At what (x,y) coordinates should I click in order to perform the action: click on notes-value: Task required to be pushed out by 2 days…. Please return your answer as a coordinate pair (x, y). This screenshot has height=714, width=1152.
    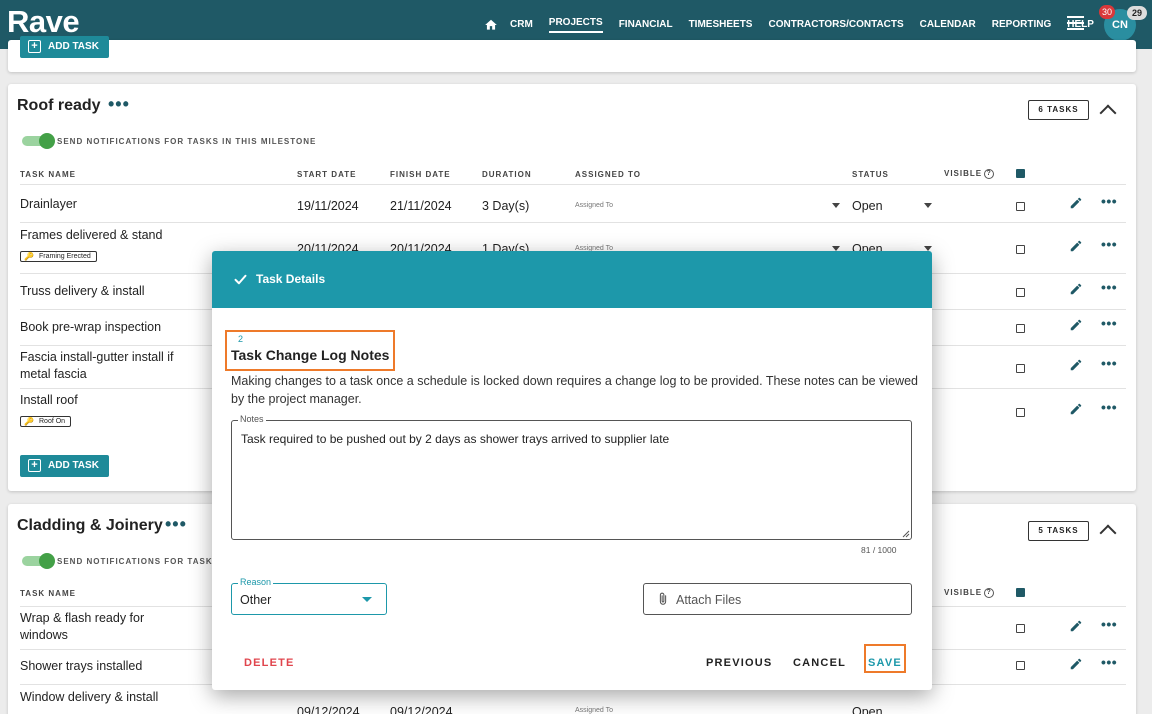
    Looking at the image, I should click on (455, 439).